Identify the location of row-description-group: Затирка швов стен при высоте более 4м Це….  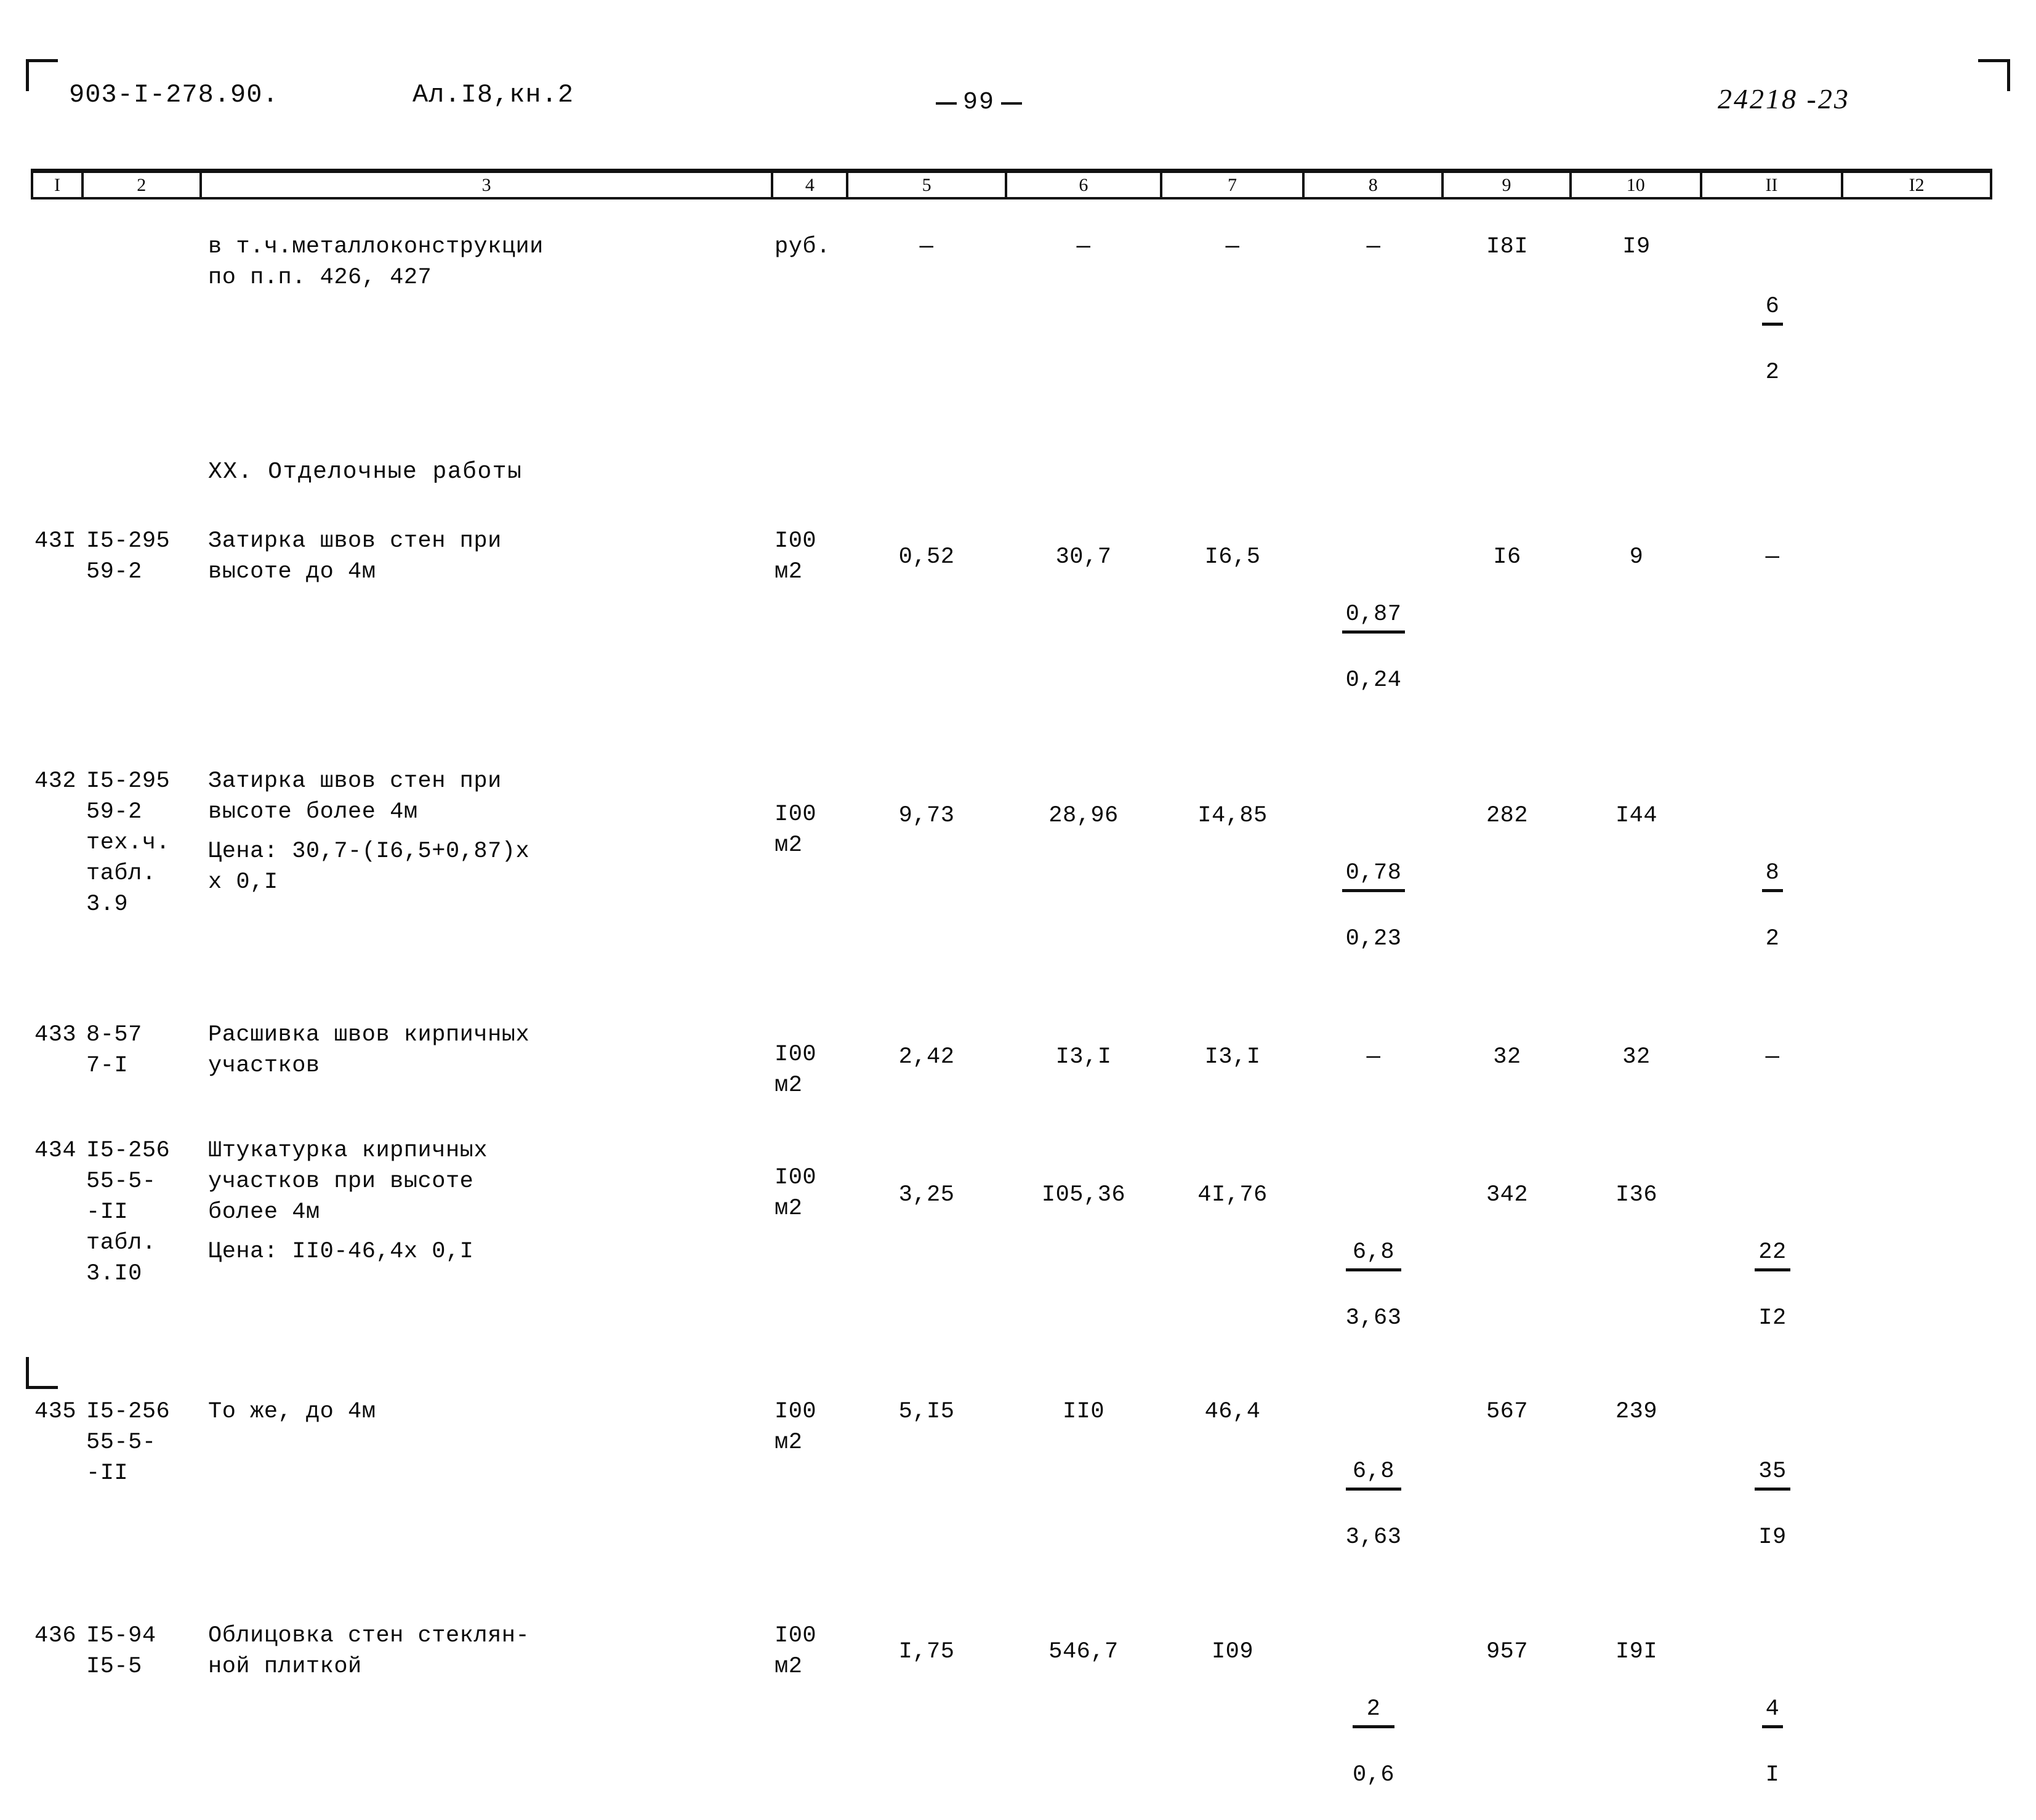
(485, 832).